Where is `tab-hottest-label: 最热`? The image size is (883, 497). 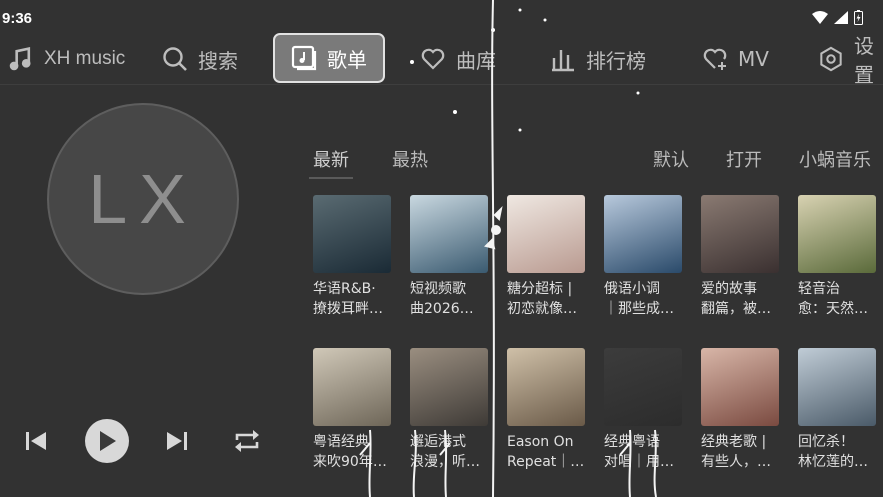
tab-hottest-label: 最热 is located at coordinates (410, 160).